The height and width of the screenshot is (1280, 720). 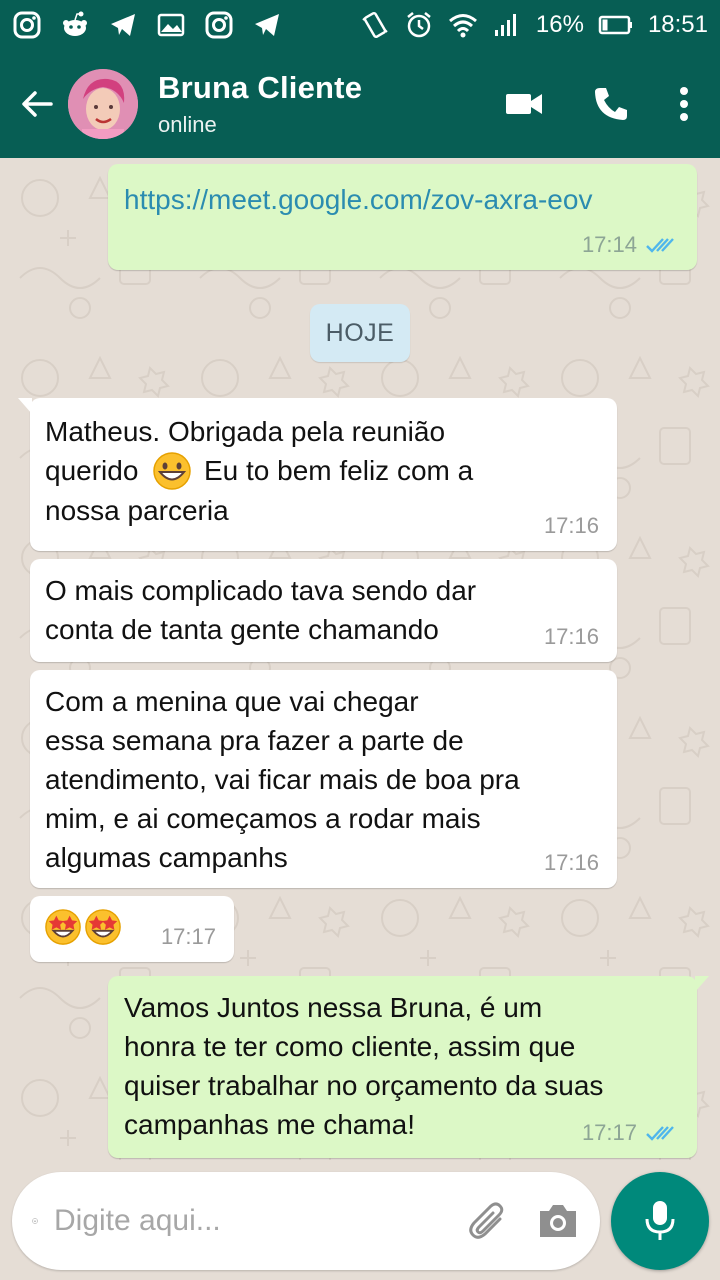 I want to click on date-divider: HOJE, so click(x=360, y=333).